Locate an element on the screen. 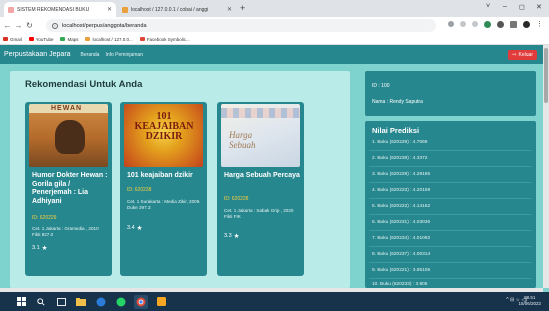 The height and width of the screenshot is (311, 549). maximize-button: ◻ is located at coordinates (522, 7).